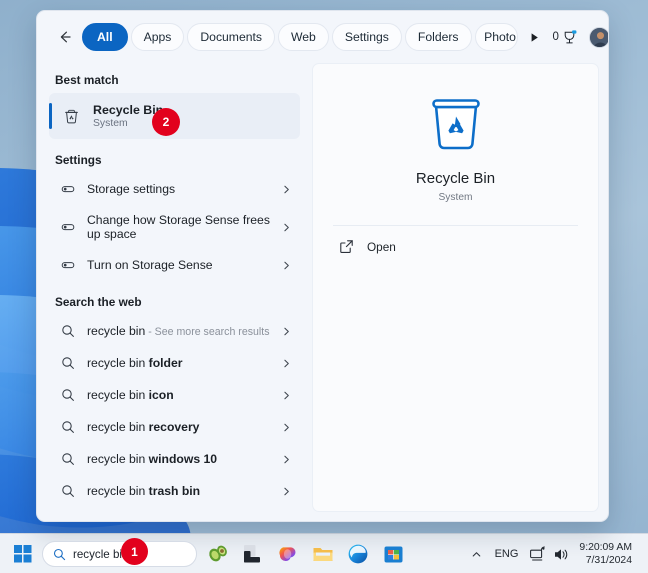 Image resolution: width=648 pixels, height=573 pixels. What do you see at coordinates (455, 197) in the screenshot?
I see `preview-subtitle: System` at bounding box center [455, 197].